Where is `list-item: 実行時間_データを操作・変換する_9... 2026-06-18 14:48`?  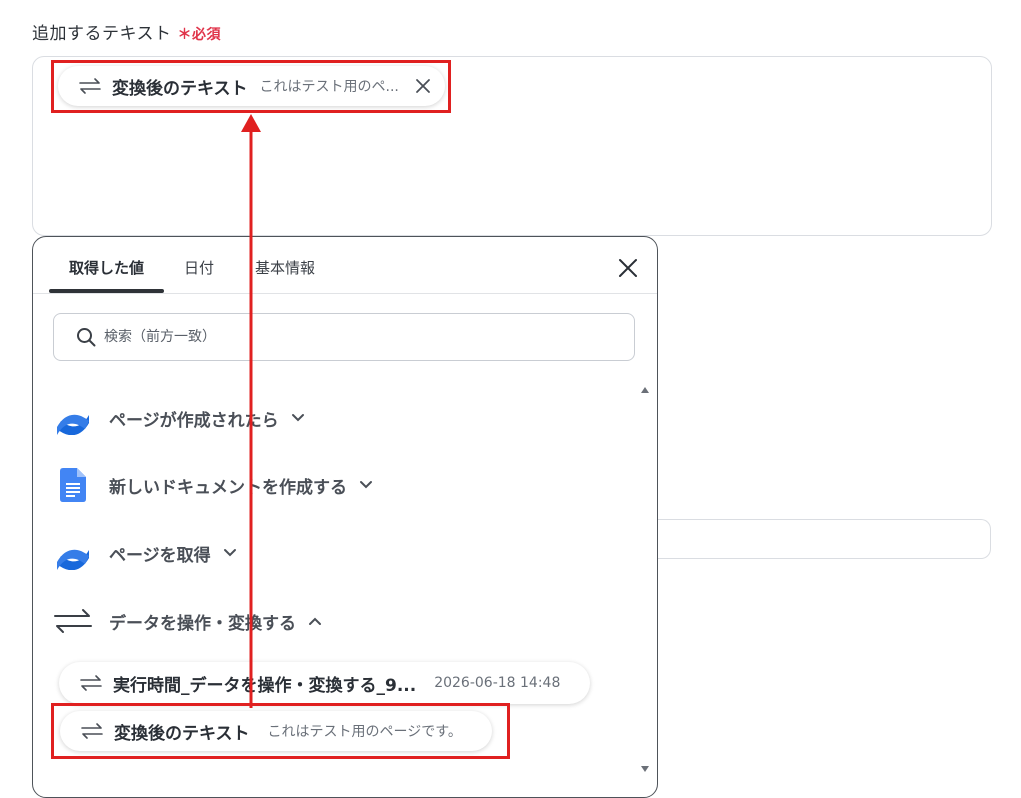 list-item: 実行時間_データを操作・変換する_9... 2026-06-18 14:48 is located at coordinates (325, 683).